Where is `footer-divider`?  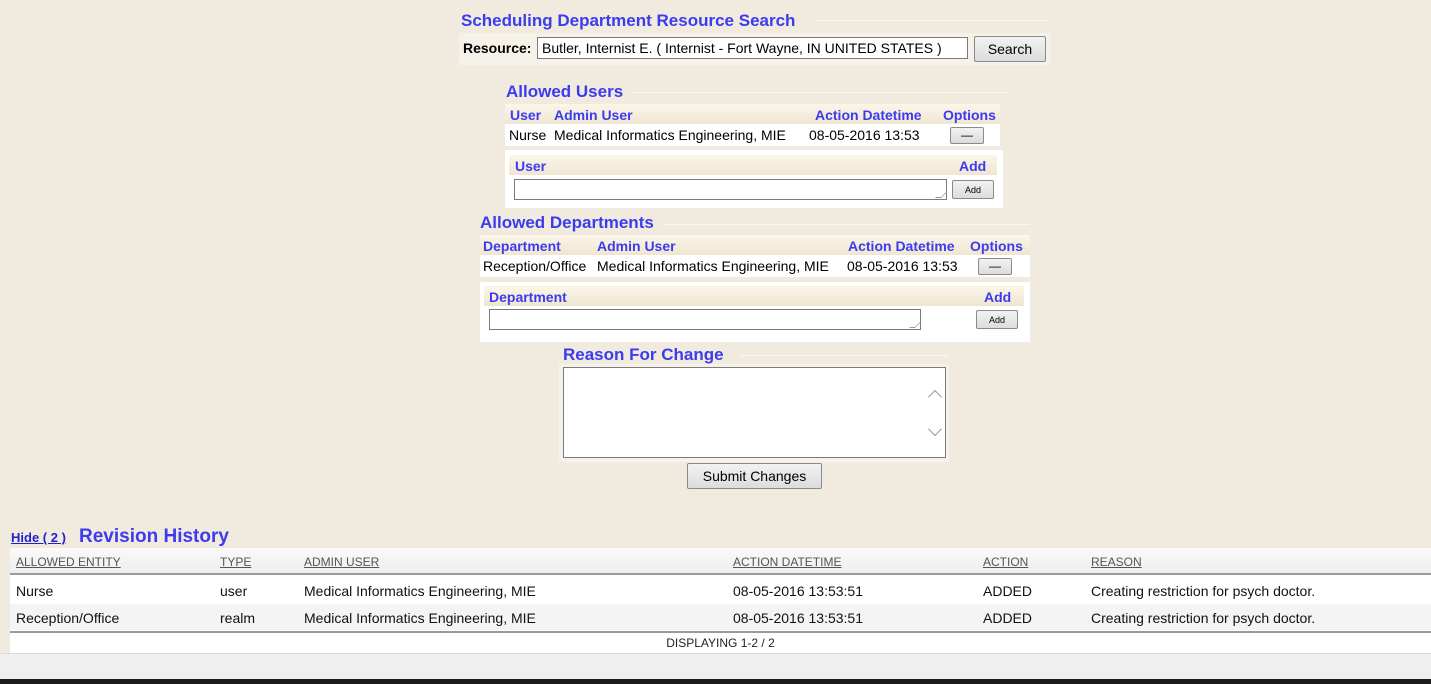
footer-divider is located at coordinates (720, 632).